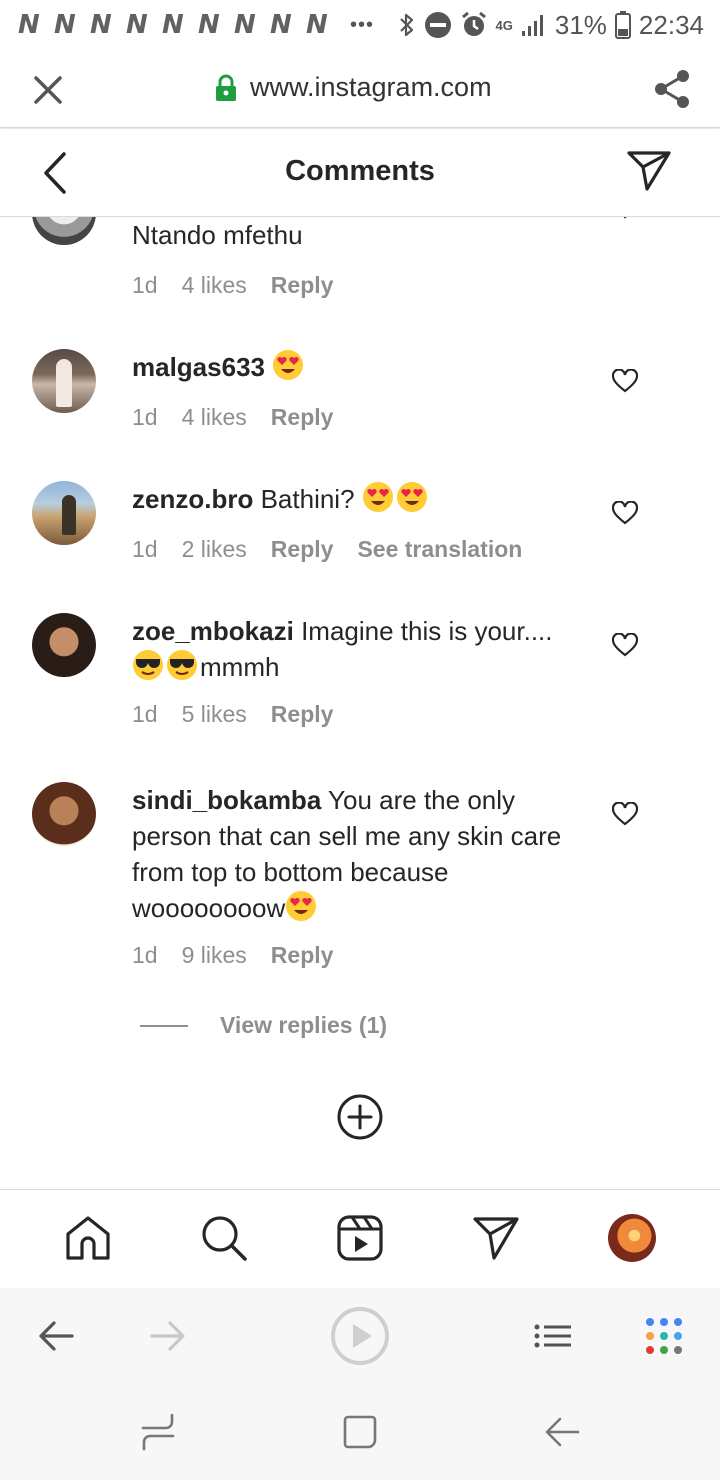  Describe the element at coordinates (532, 25) in the screenshot. I see `signal-icon` at that location.